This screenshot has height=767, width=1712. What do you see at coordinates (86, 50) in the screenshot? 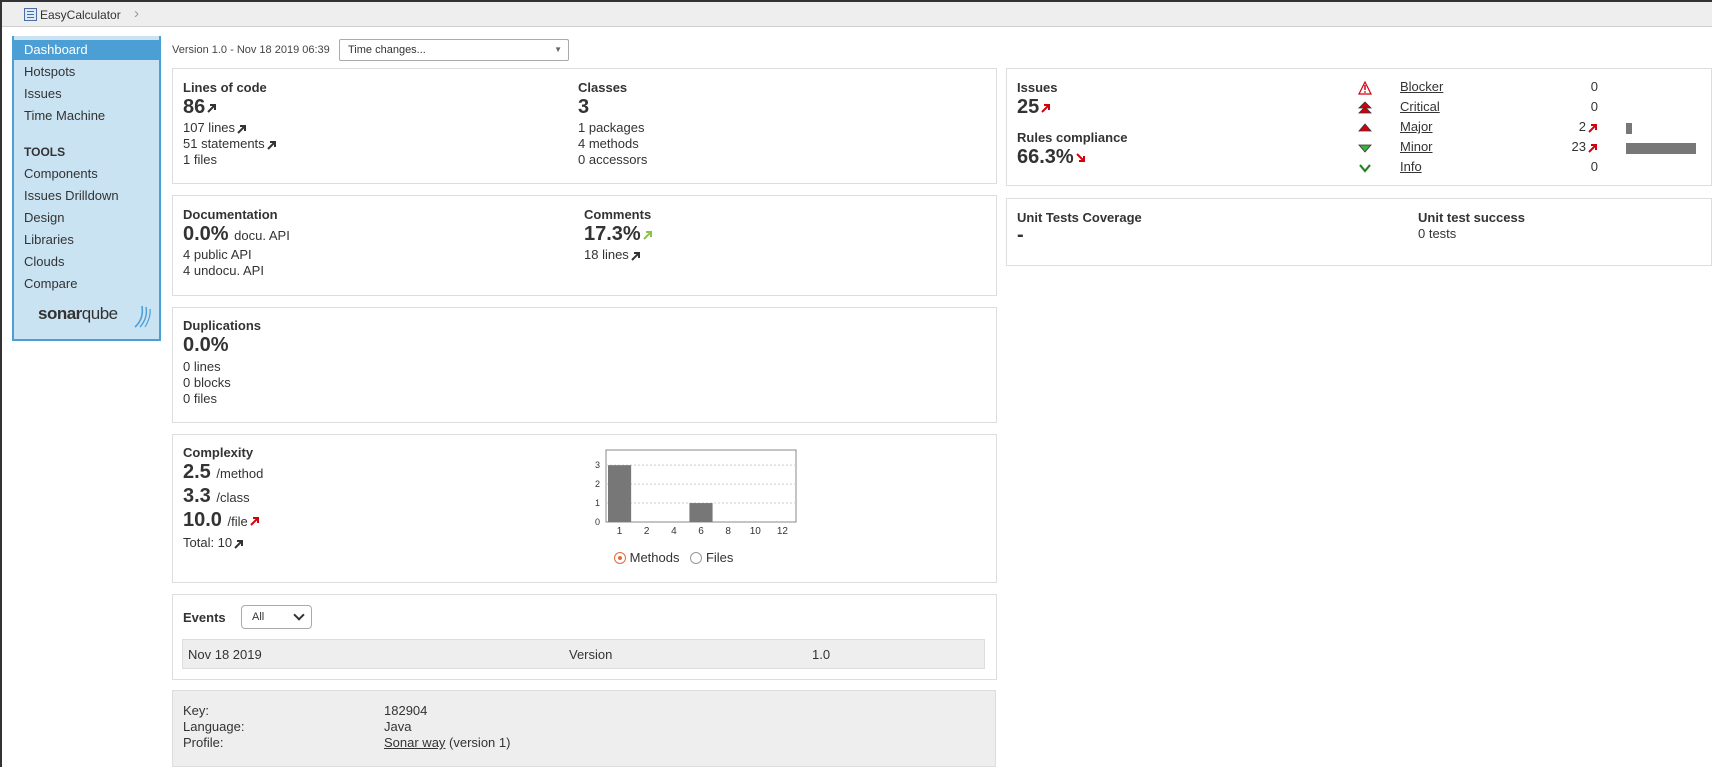
I see `sidebar-item-dashboard: Dashboard` at bounding box center [86, 50].